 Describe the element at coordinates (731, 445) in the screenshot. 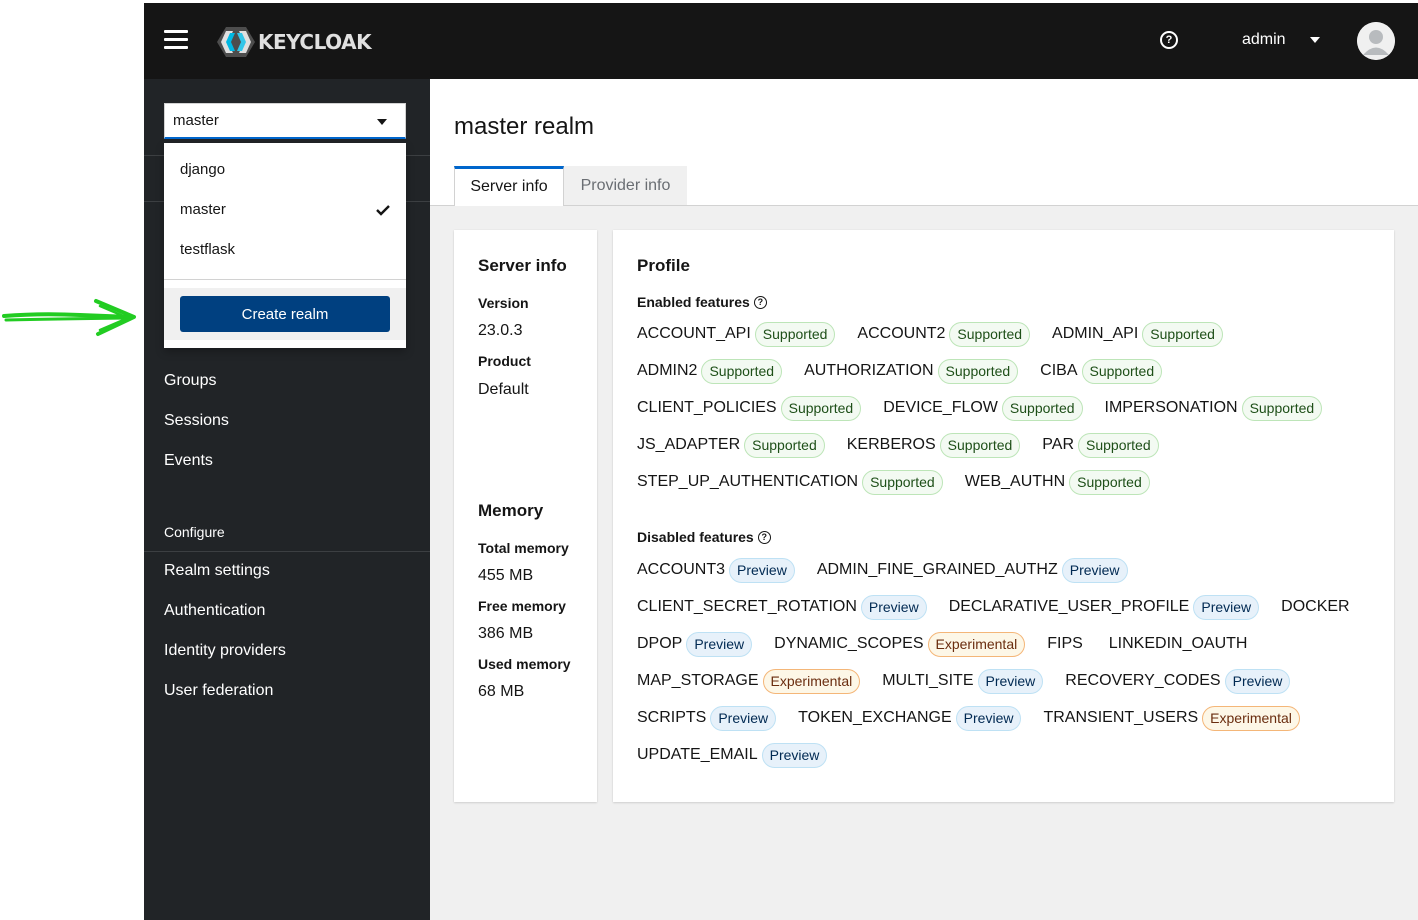

I see `feature-item: JS_ADAPTER Supported` at that location.